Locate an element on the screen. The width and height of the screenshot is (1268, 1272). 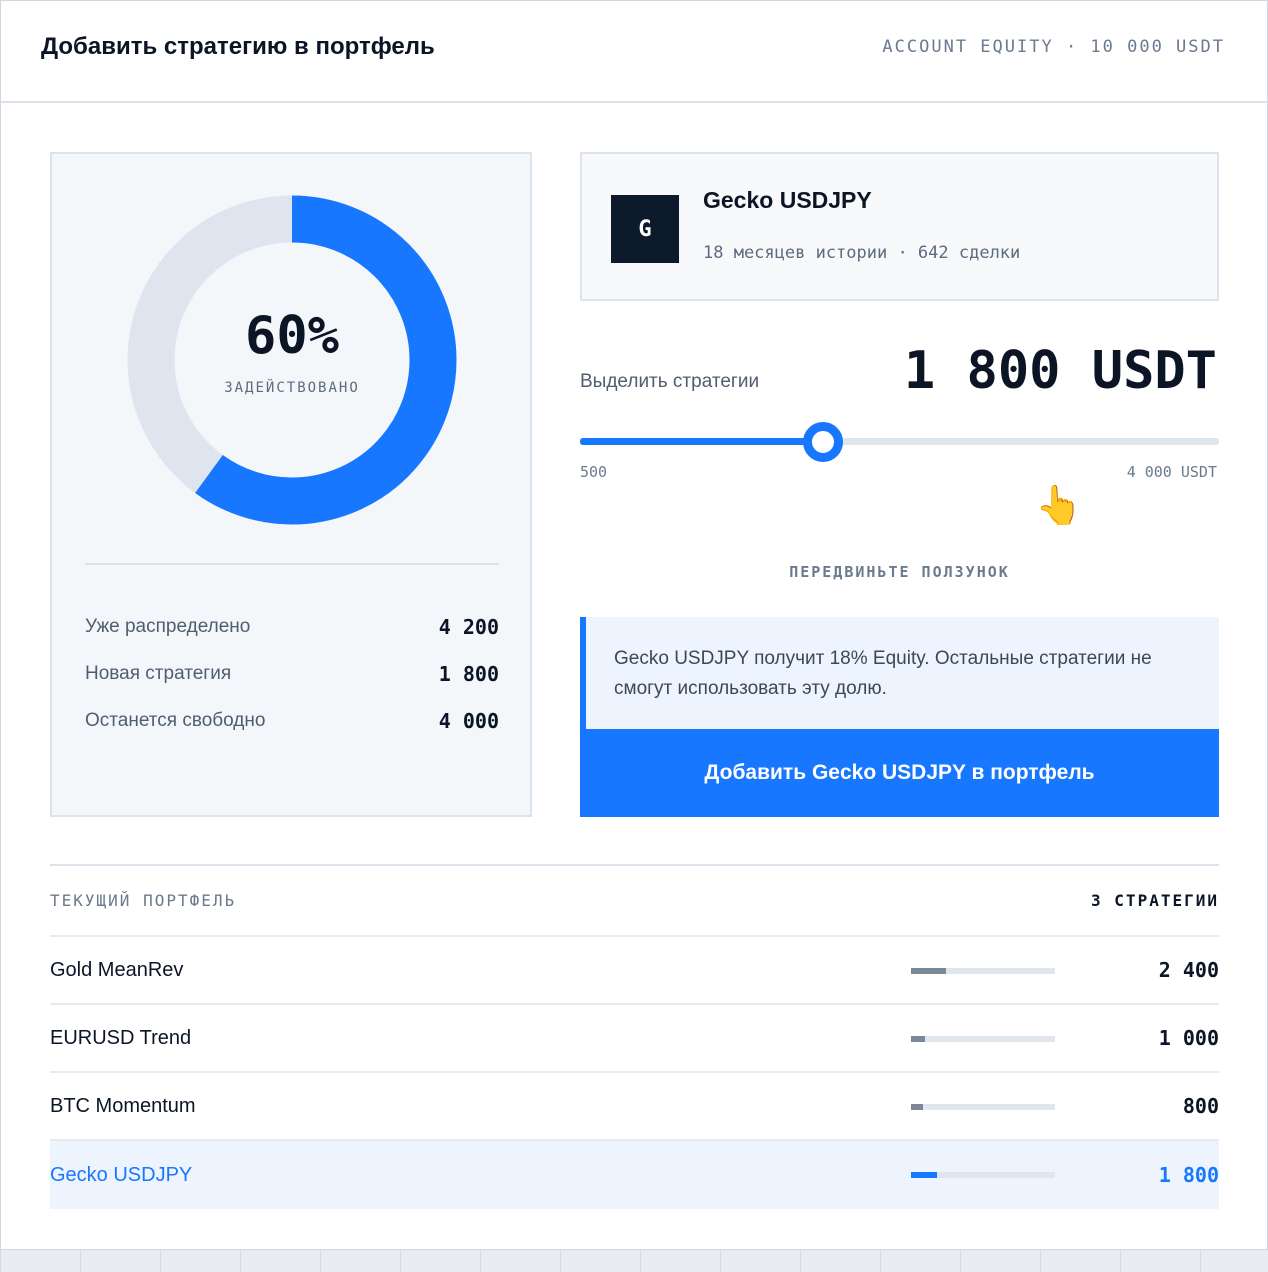
slider-thumb is located at coordinates (823, 442).